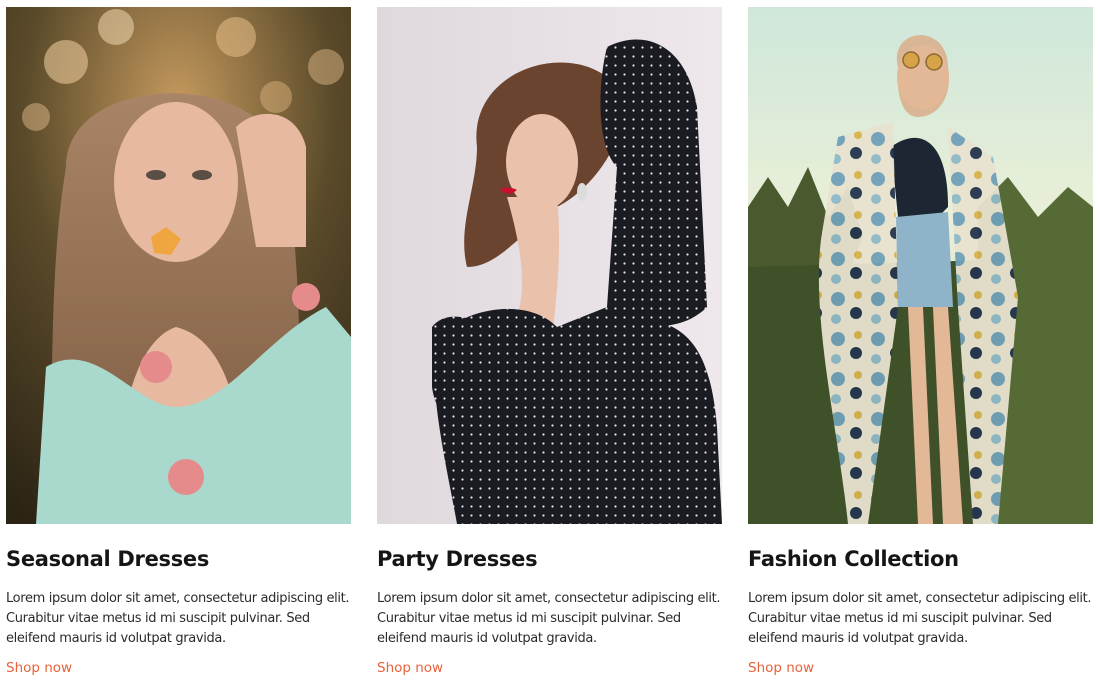  I want to click on card-title: Fashion Collection, so click(853, 559).